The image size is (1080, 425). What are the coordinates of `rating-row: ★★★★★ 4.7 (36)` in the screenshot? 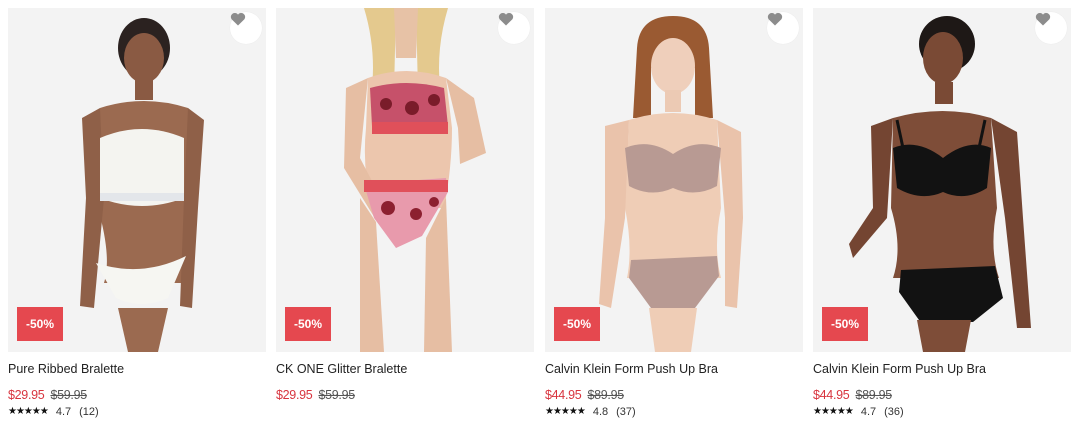 It's located at (942, 412).